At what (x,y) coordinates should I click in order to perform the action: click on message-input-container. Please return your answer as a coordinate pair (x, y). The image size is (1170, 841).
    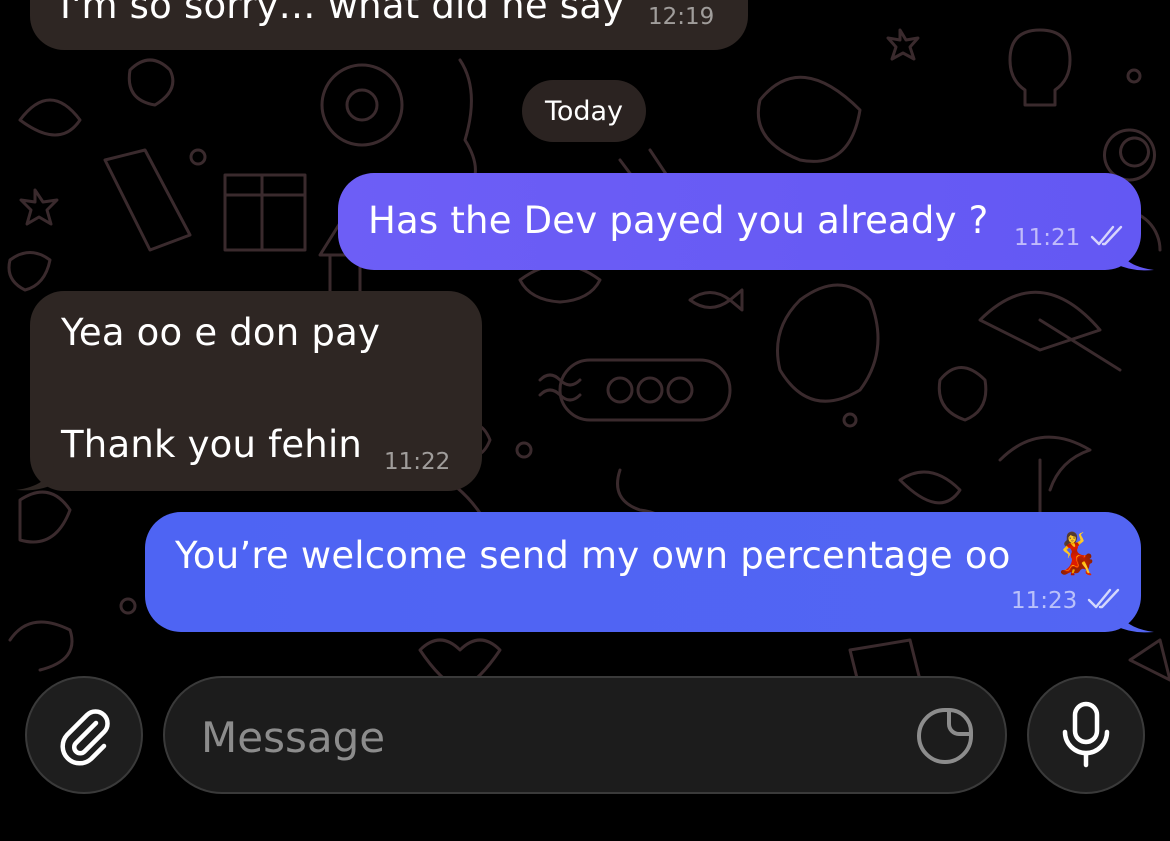
    Looking at the image, I should click on (585, 735).